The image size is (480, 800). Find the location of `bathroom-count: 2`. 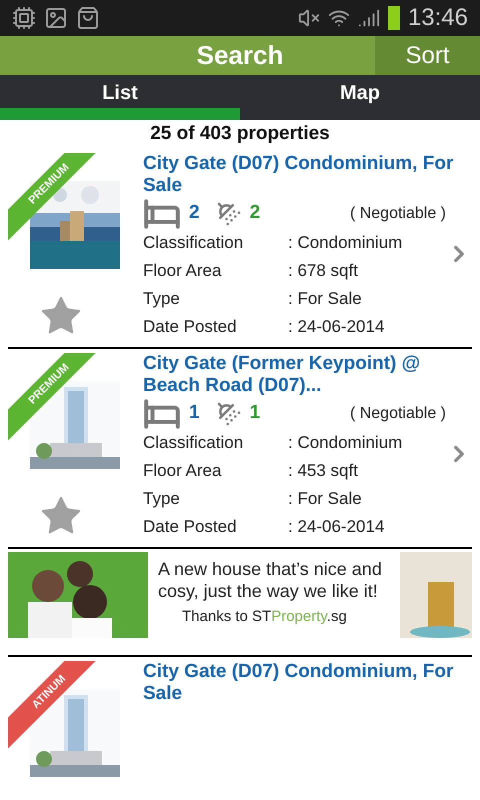

bathroom-count: 2 is located at coordinates (255, 213).